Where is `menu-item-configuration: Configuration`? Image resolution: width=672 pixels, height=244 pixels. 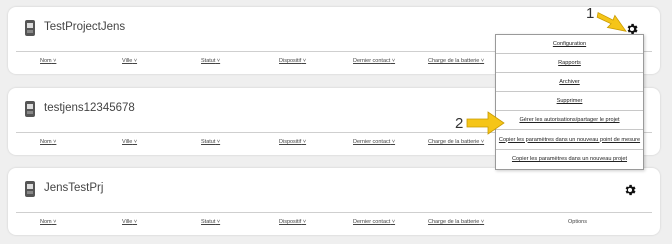
menu-item-configuration: Configuration is located at coordinates (569, 45).